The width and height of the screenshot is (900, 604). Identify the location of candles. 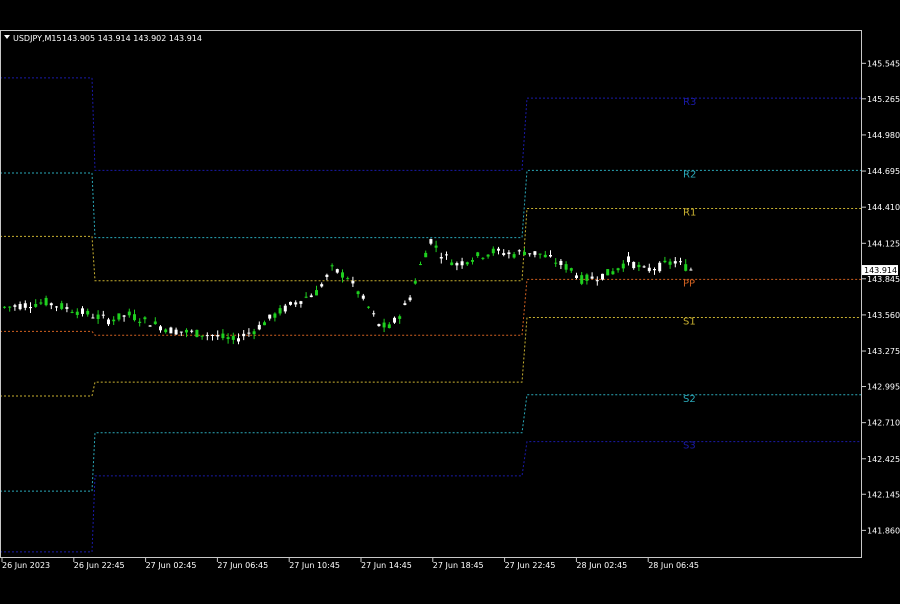
(348, 291).